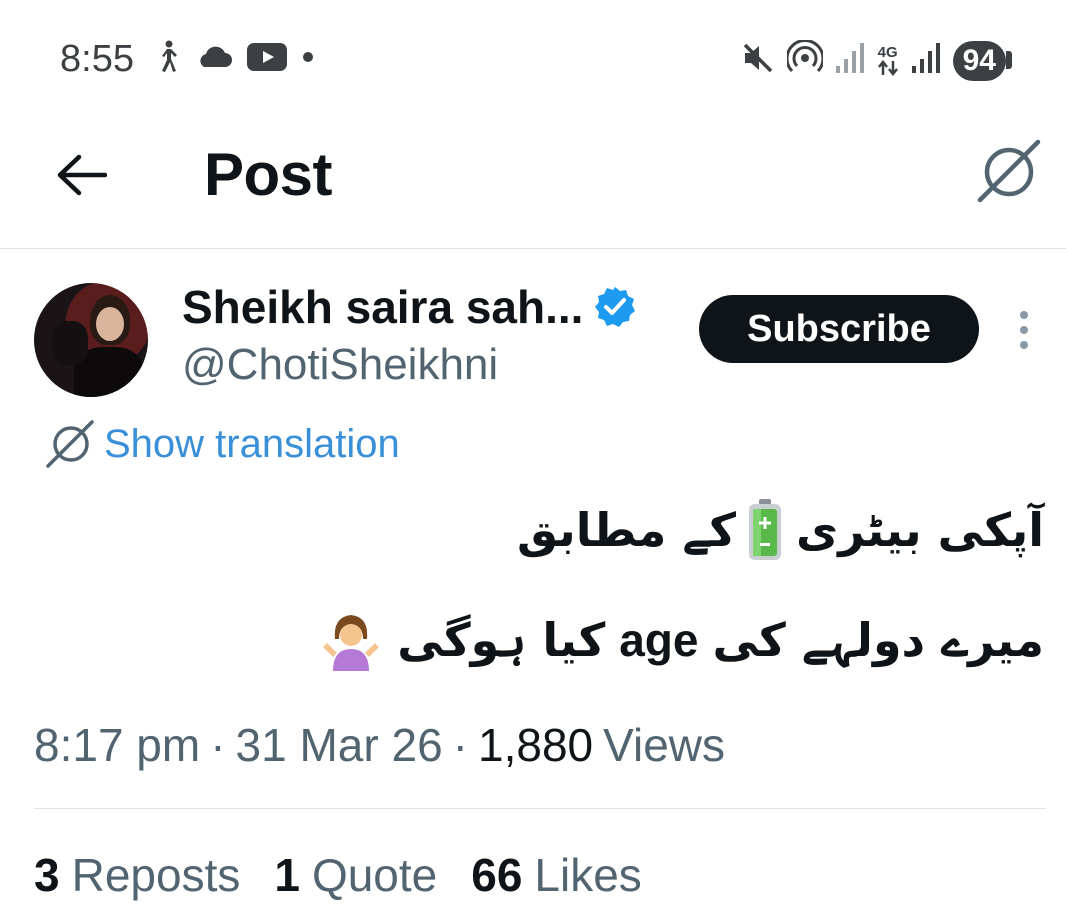  What do you see at coordinates (117, 745) in the screenshot?
I see `post-time: 8:17 pm` at bounding box center [117, 745].